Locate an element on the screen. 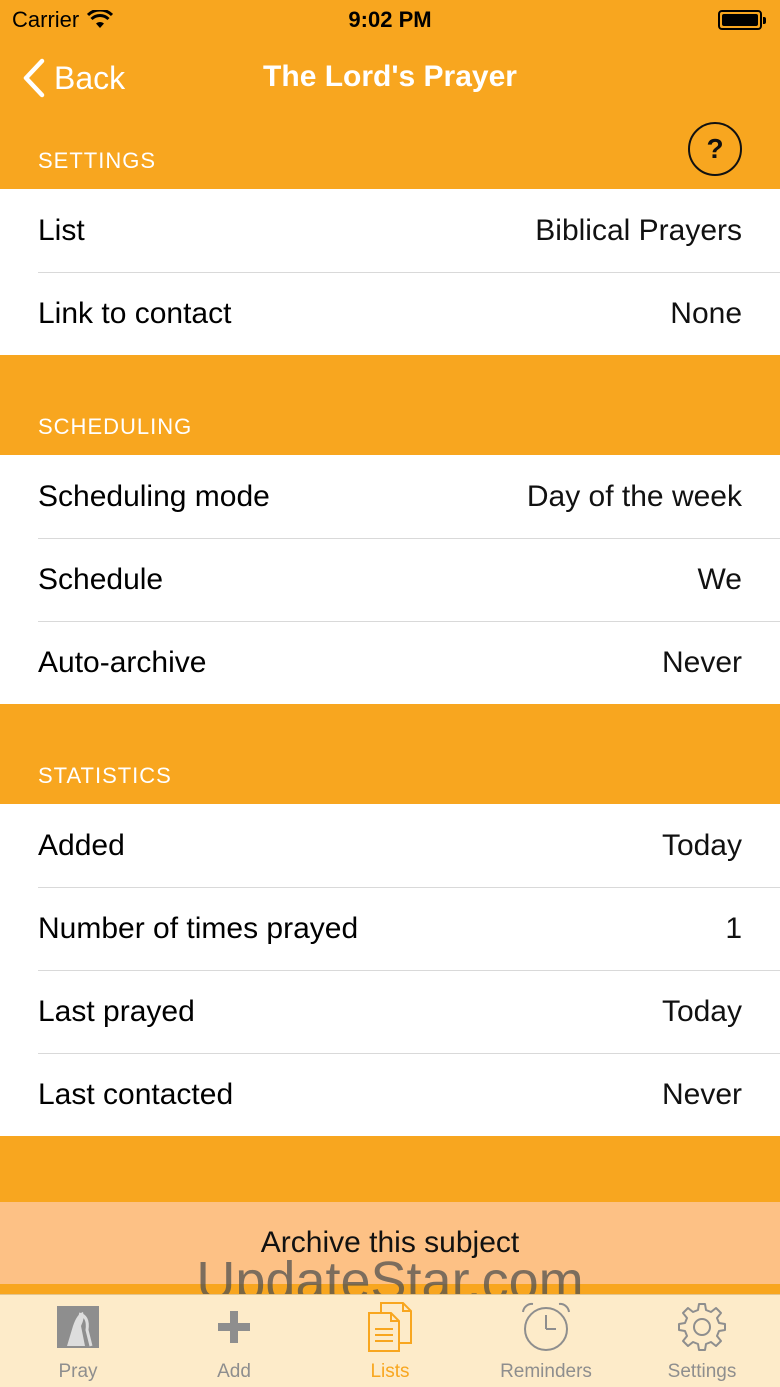 This screenshot has width=780, height=1387. tab-label: Settings is located at coordinates (702, 1371).